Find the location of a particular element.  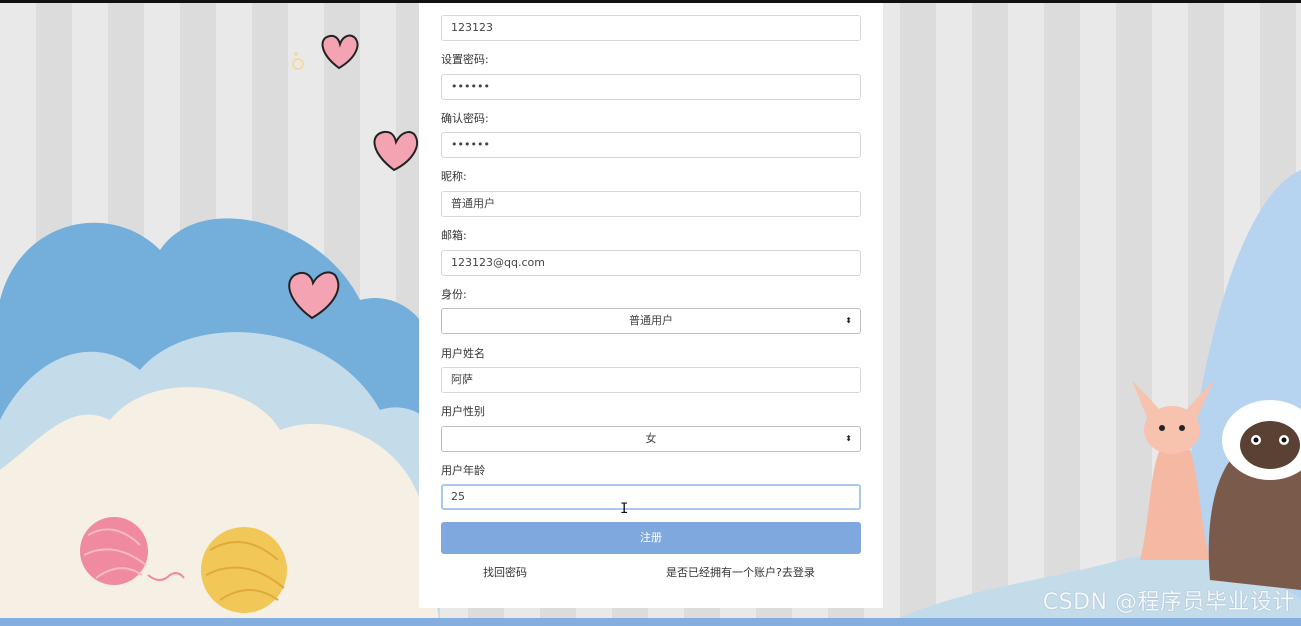

identity-label: 身份: is located at coordinates (454, 294).